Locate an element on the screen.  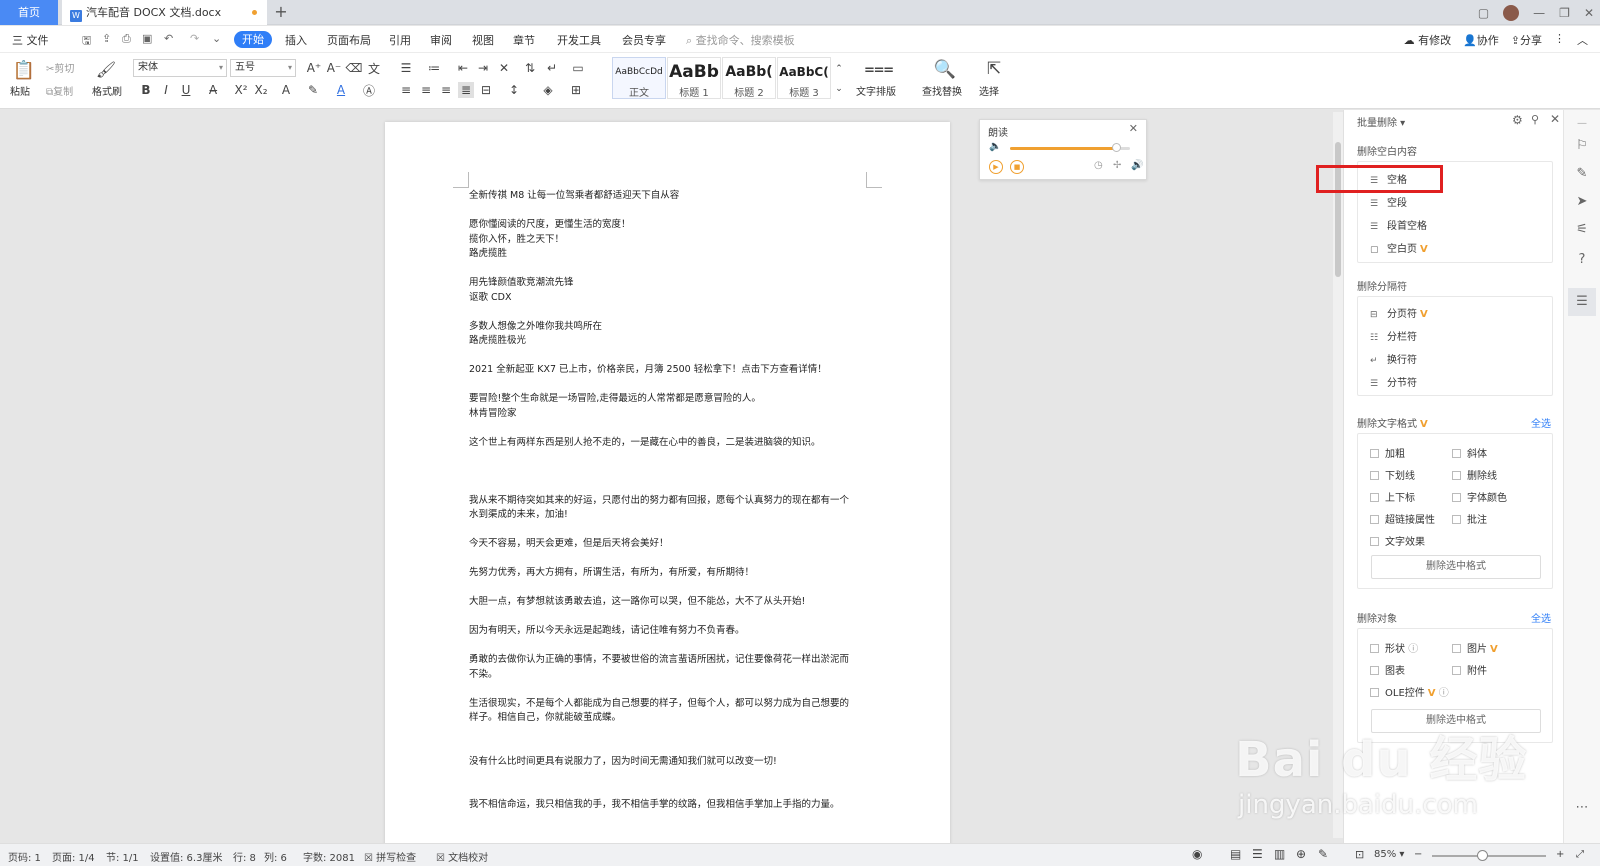
modified-button: ☁ 有修改 is located at coordinates (1428, 40).